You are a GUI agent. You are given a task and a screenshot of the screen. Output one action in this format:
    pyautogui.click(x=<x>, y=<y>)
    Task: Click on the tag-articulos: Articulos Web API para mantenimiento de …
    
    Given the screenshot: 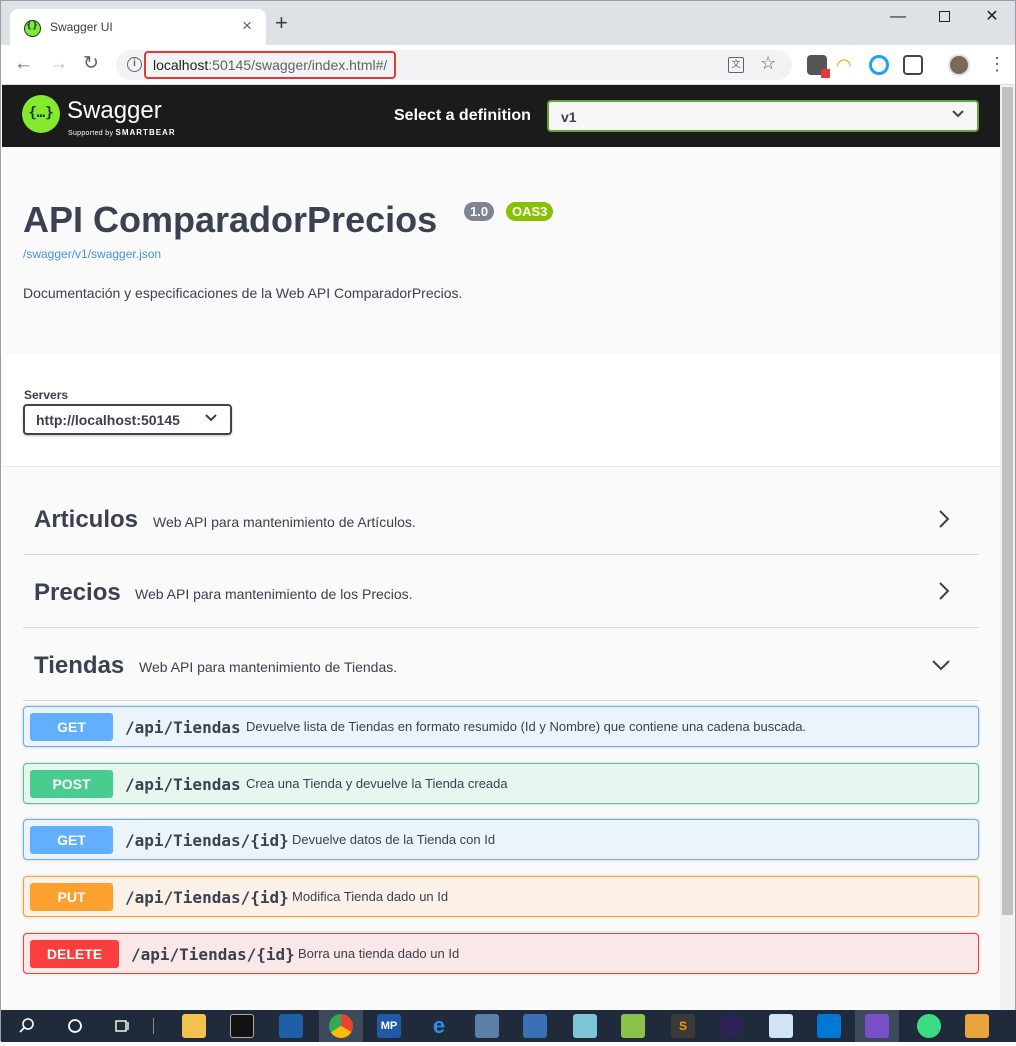 What is the action you would take?
    pyautogui.click(x=501, y=518)
    